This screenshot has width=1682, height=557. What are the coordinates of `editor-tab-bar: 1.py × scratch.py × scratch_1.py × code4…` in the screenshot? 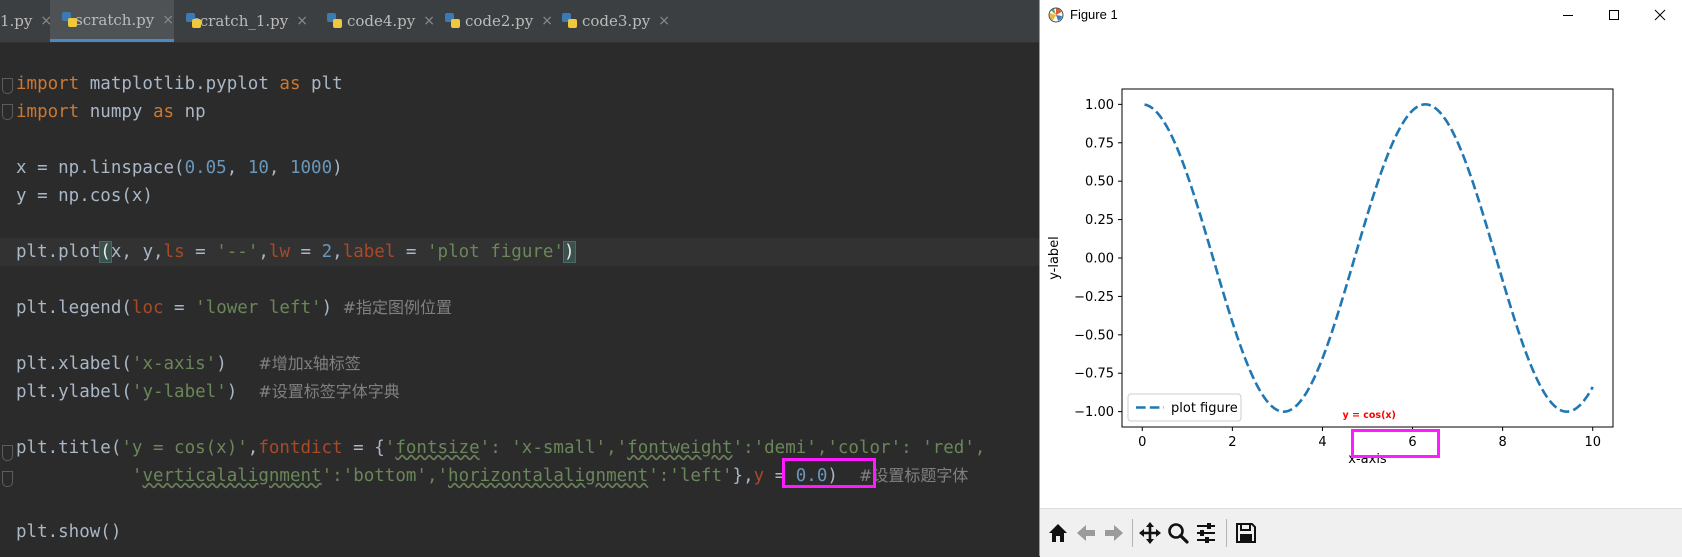 It's located at (520, 21).